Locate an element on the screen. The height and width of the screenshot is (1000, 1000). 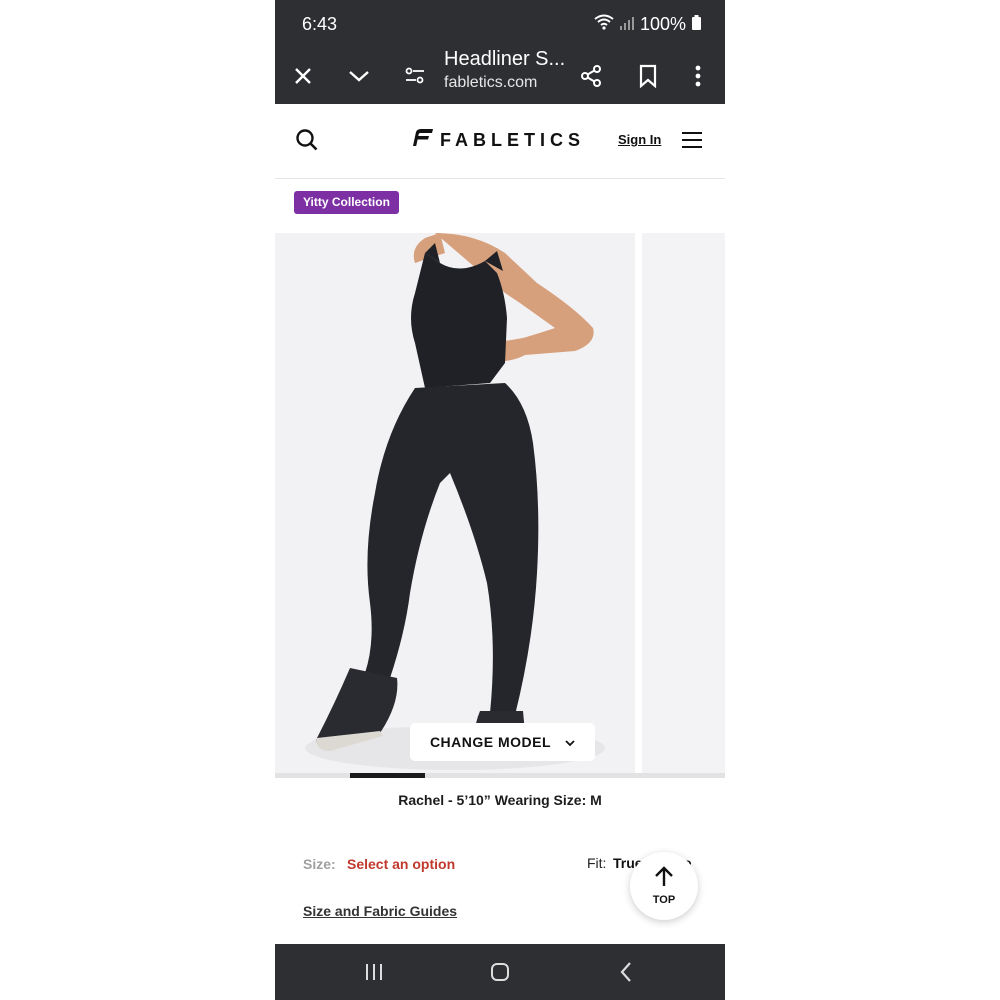
sign-in-link: Sign In is located at coordinates (639, 139).